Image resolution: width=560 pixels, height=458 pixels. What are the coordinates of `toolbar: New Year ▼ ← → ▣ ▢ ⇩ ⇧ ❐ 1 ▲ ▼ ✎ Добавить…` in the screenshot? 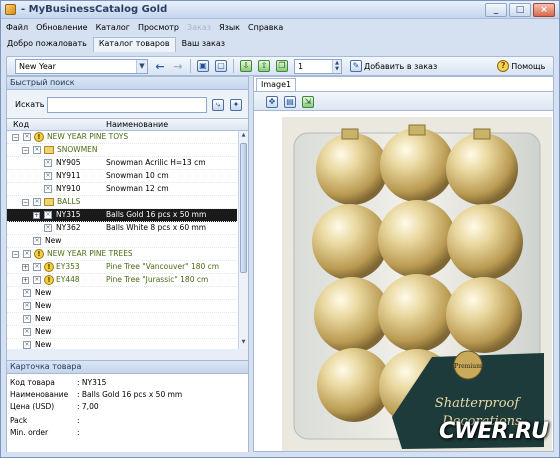 It's located at (280, 66).